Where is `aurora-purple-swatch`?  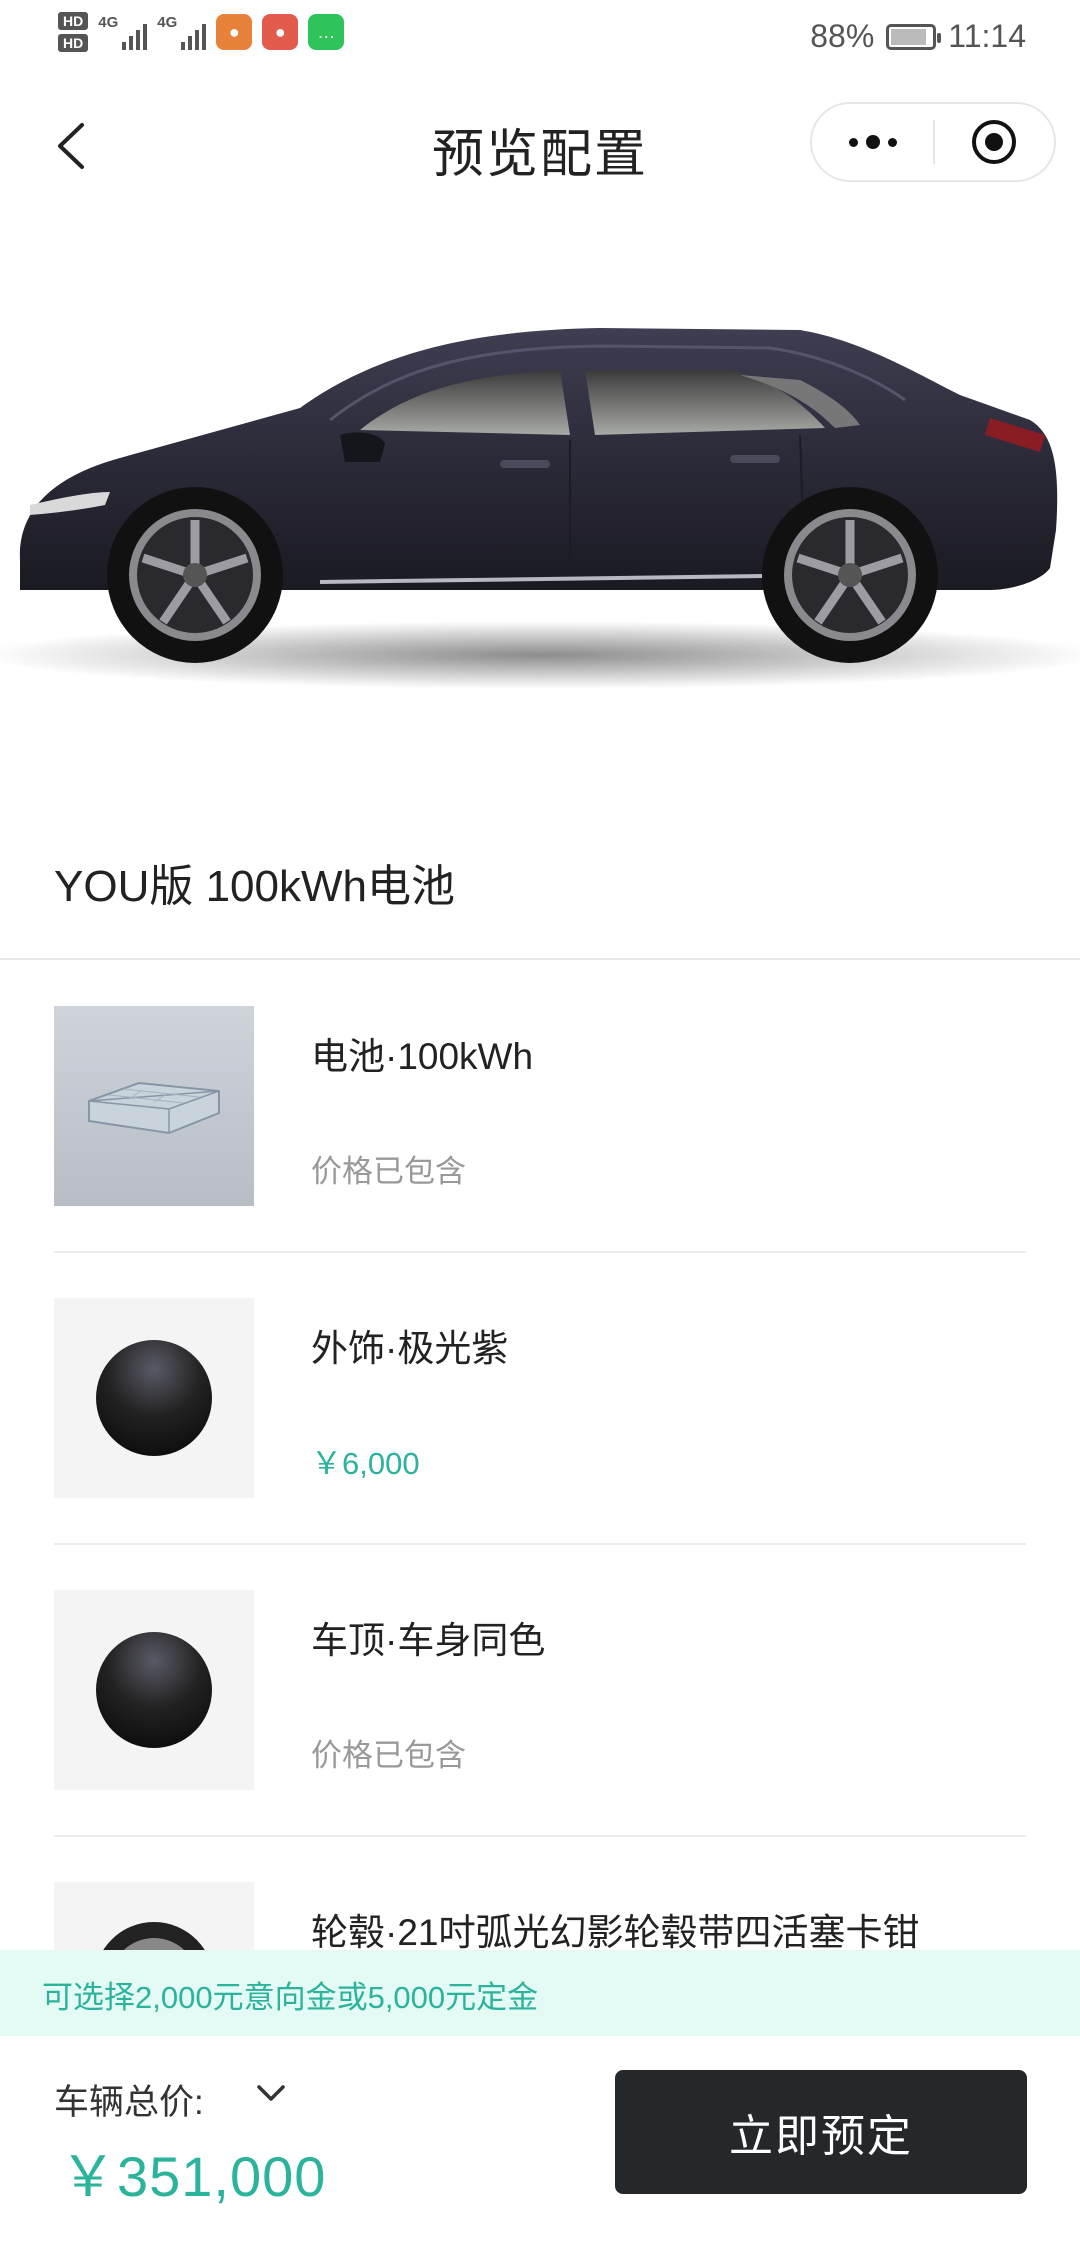
aurora-purple-swatch is located at coordinates (154, 1398).